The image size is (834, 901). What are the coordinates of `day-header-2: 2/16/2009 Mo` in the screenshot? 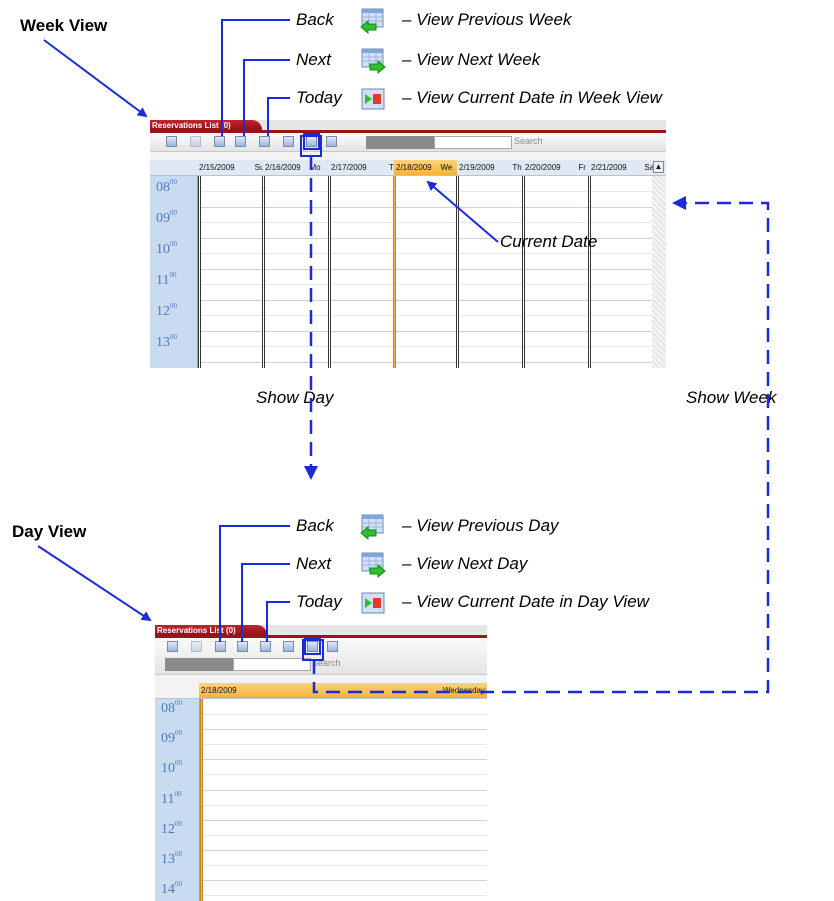 It's located at (296, 167).